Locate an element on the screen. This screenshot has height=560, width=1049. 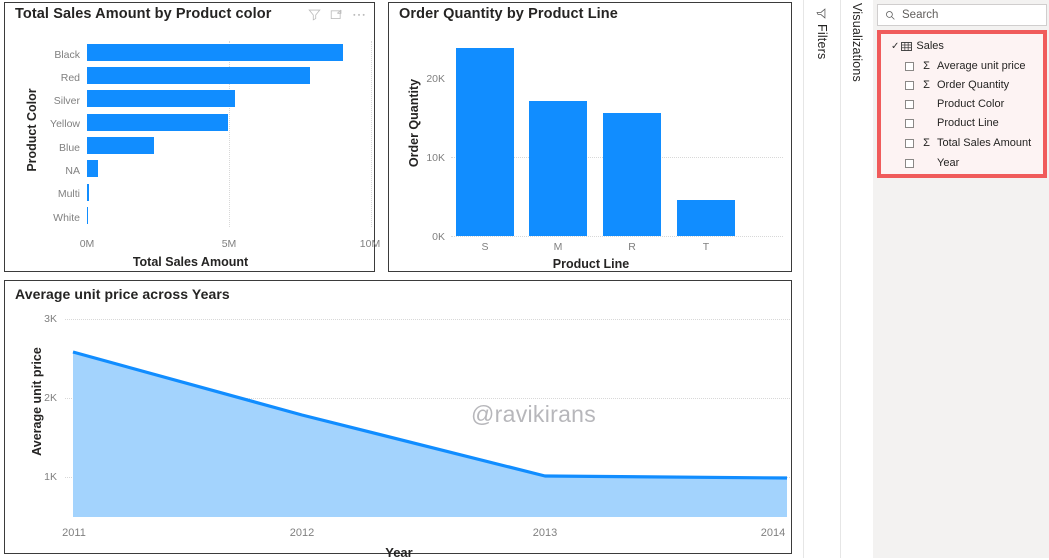
column-gridline-0k is located at coordinates (617, 236).